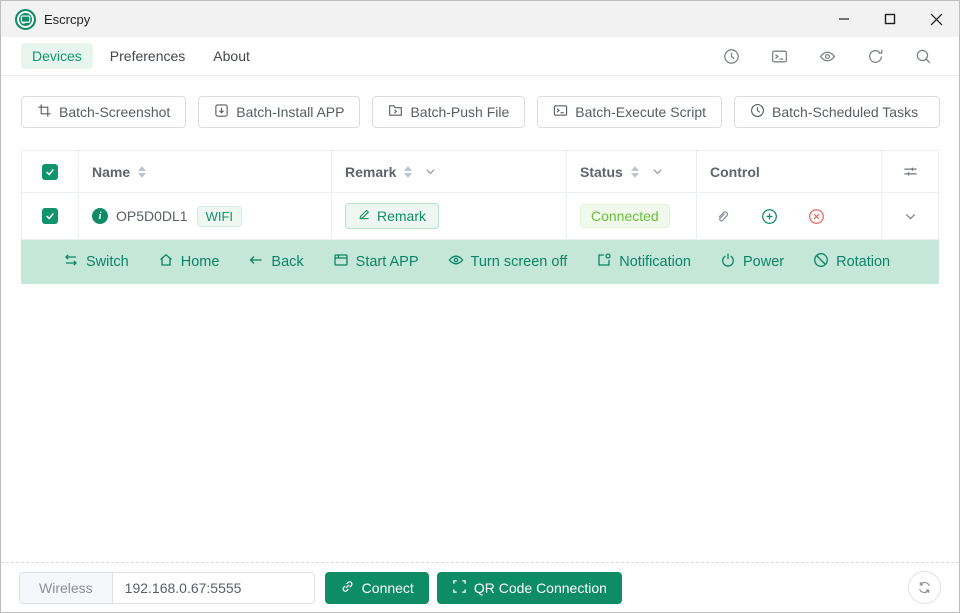  I want to click on status-filter-chevron-icon, so click(657, 171).